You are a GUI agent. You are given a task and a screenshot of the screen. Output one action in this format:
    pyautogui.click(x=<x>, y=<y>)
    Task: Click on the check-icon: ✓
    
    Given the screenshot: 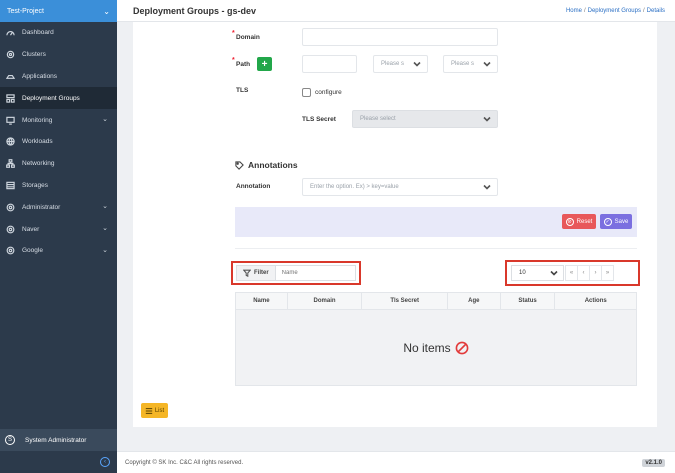 What is the action you would take?
    pyautogui.click(x=607, y=221)
    